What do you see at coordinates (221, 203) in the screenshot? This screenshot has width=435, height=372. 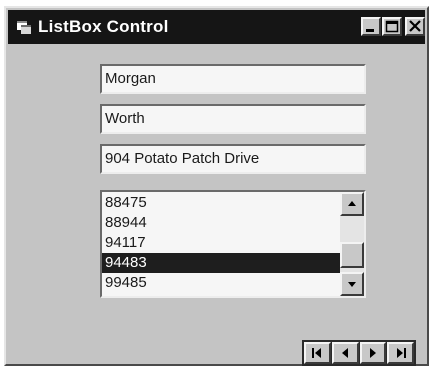 I see `list-item: 88475` at bounding box center [221, 203].